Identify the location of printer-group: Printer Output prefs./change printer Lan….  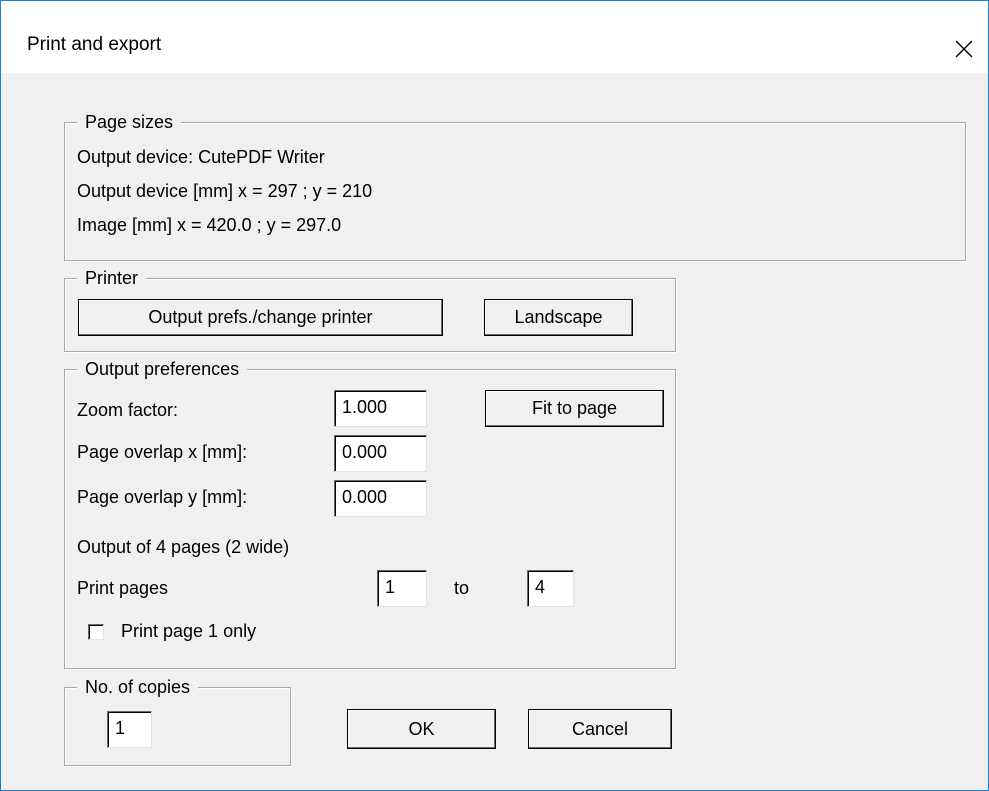
(370, 309).